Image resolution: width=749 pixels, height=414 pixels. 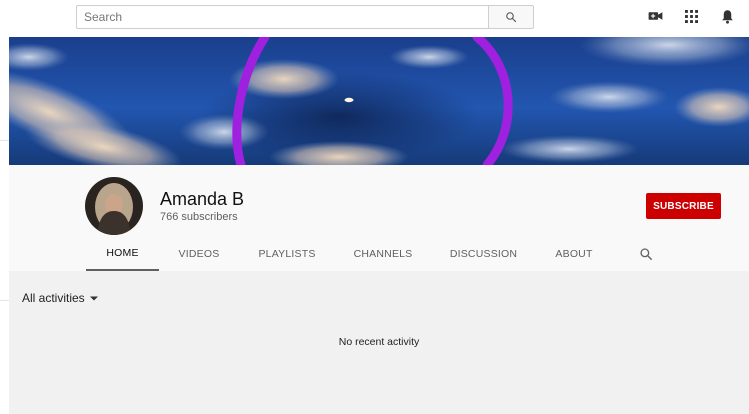 I want to click on subscribe-button: SUBSCRIBE, so click(x=683, y=206).